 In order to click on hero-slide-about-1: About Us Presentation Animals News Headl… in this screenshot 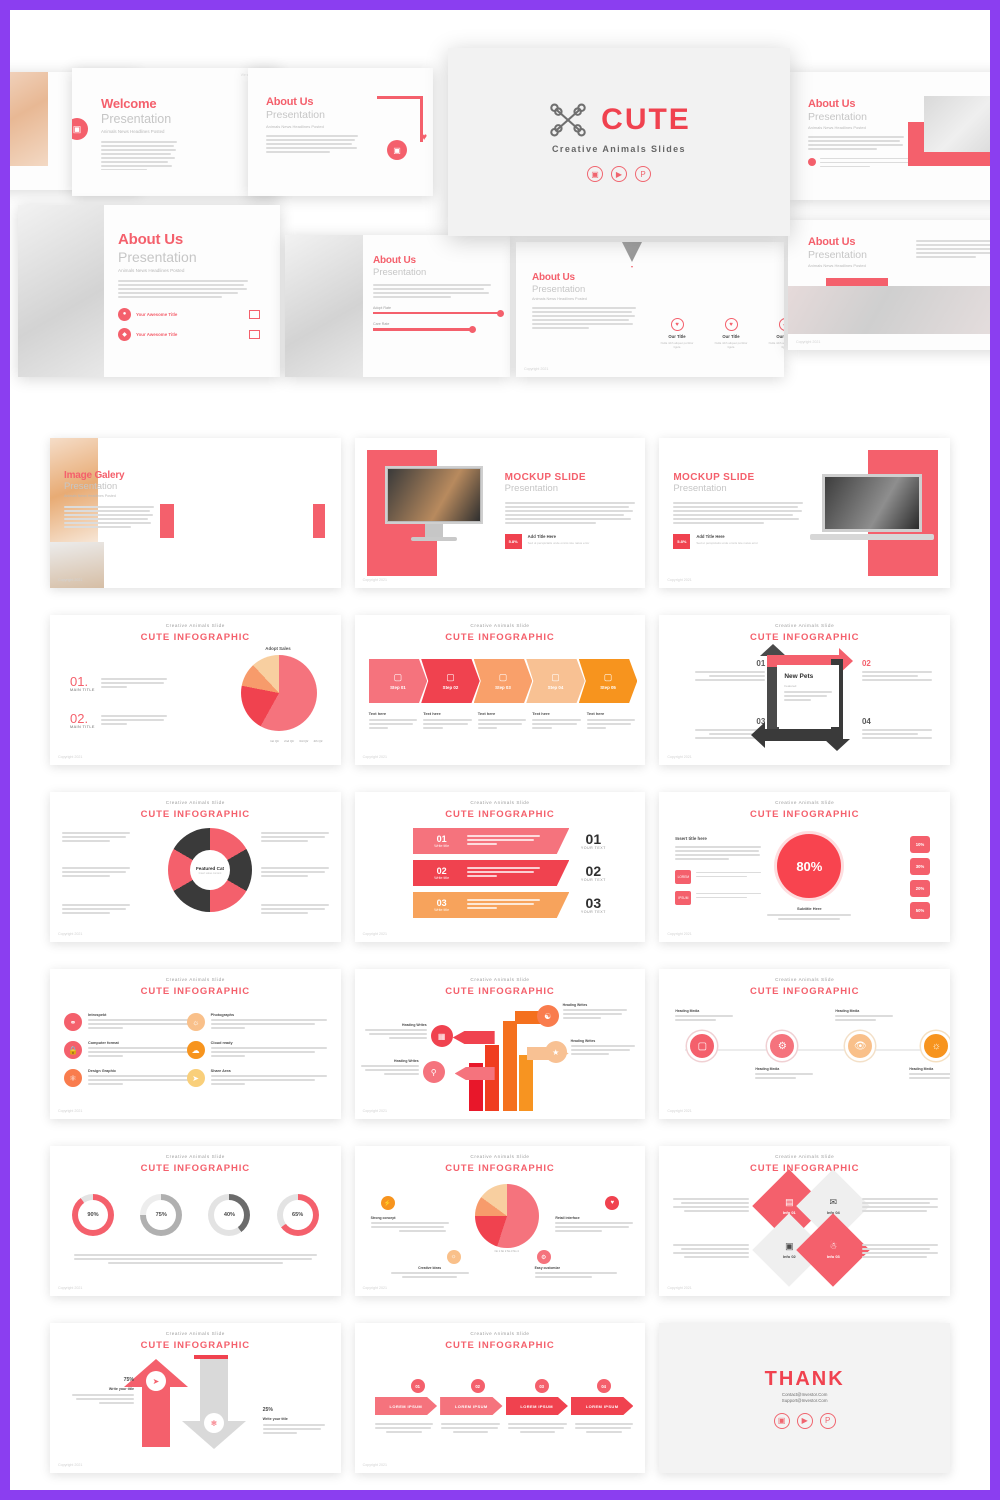, I will do `click(340, 132)`.